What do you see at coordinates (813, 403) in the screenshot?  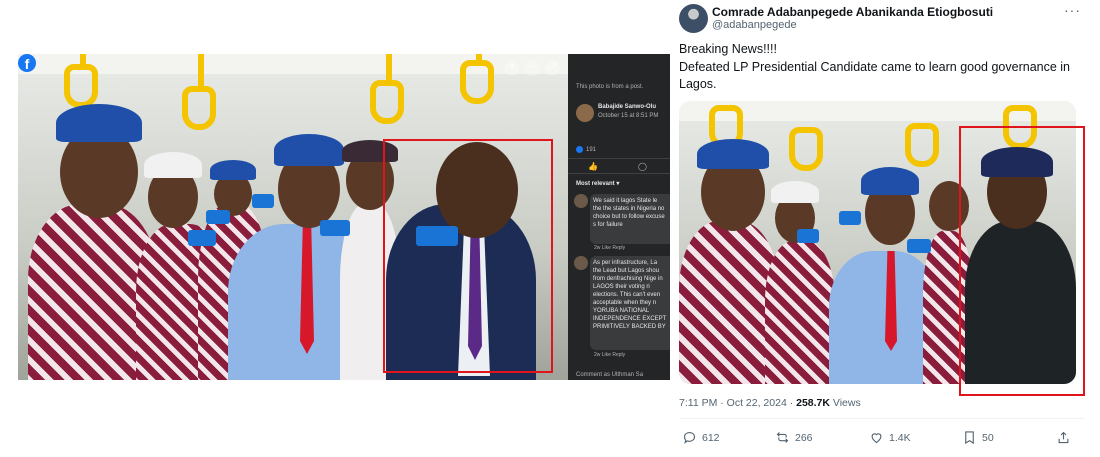 I see `views-count: 258.7K` at bounding box center [813, 403].